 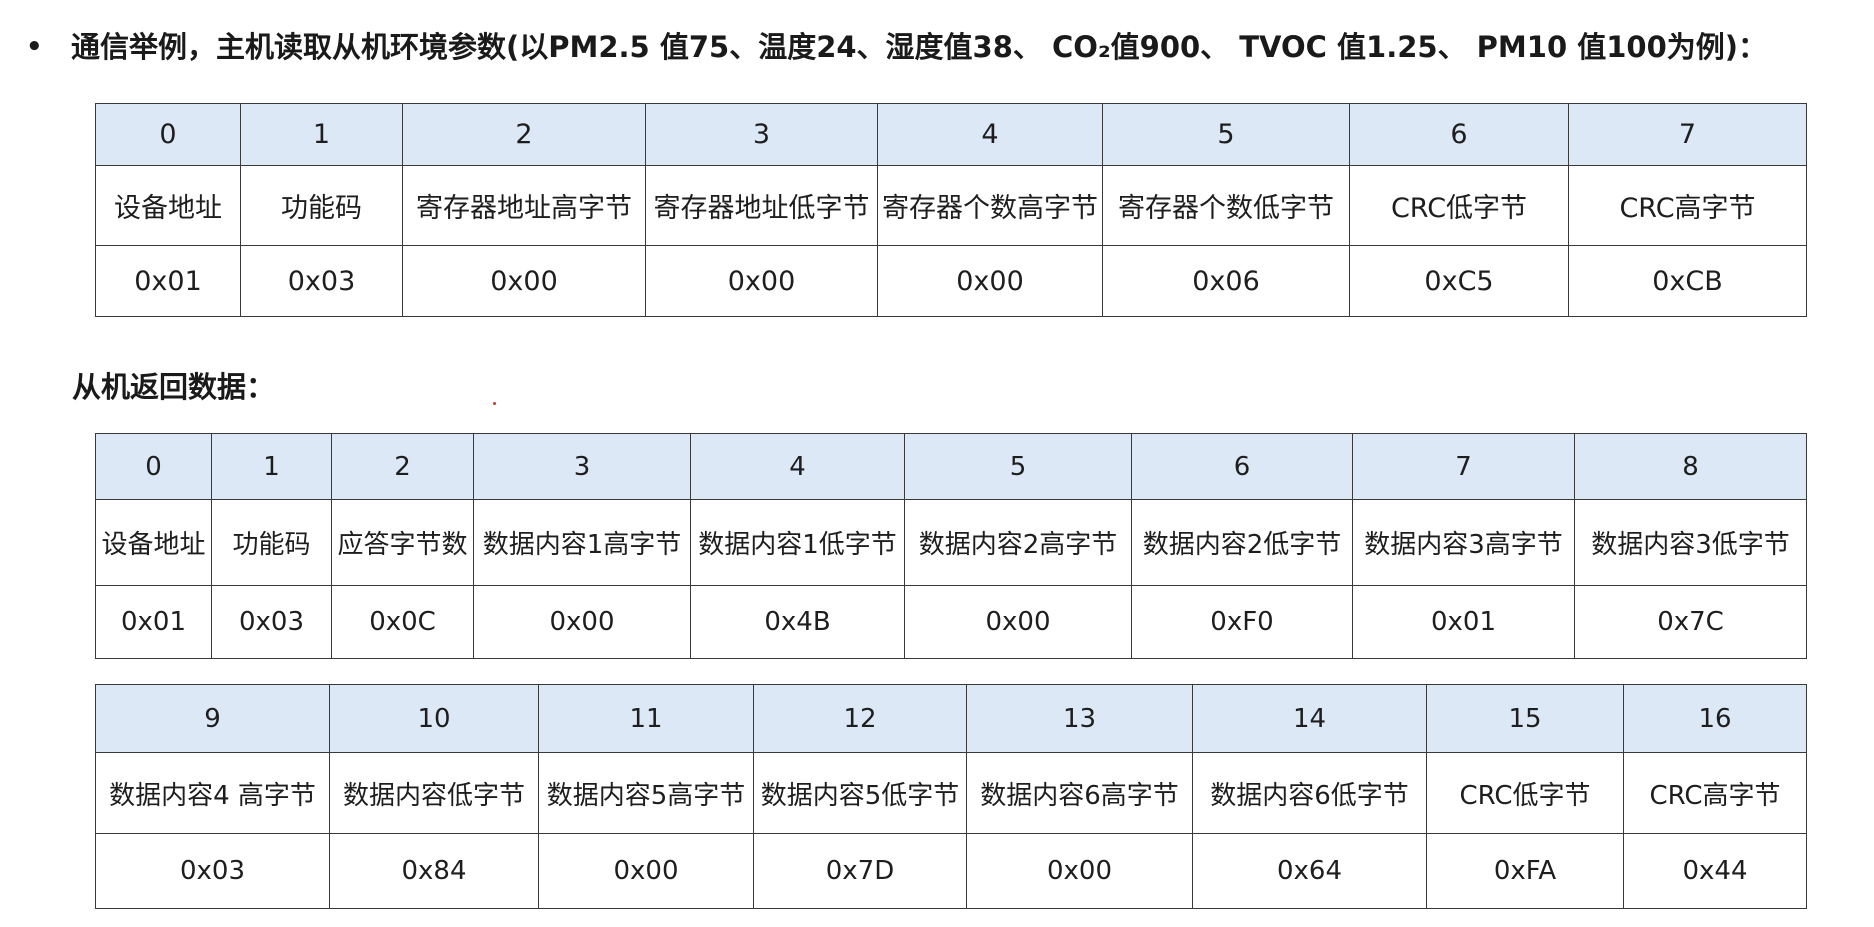 What do you see at coordinates (1525, 871) in the screenshot?
I see `hex-value-cell: 0xFA` at bounding box center [1525, 871].